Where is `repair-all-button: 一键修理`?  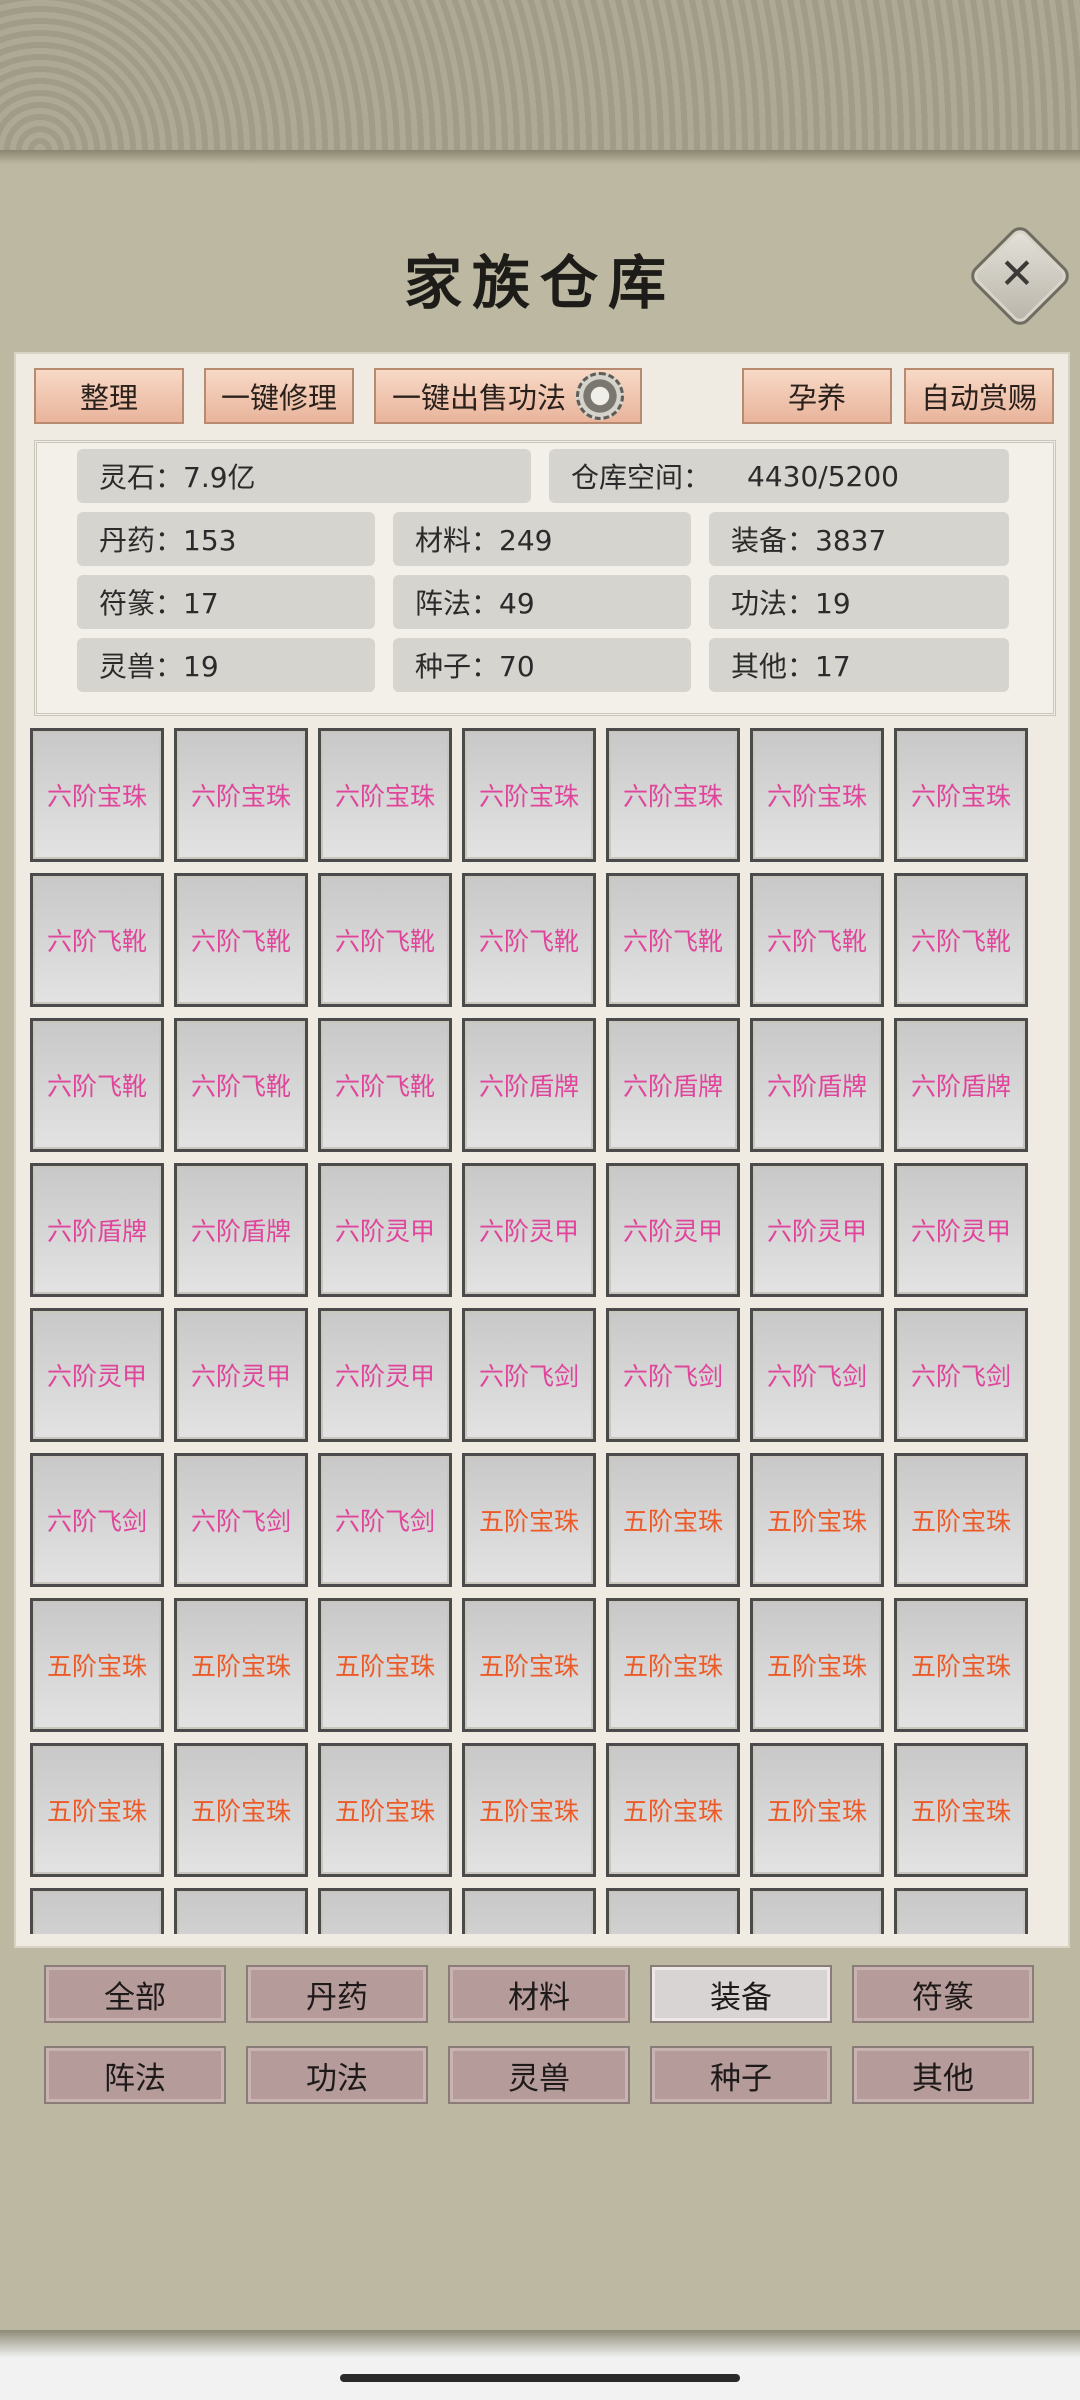 repair-all-button: 一键修理 is located at coordinates (279, 396).